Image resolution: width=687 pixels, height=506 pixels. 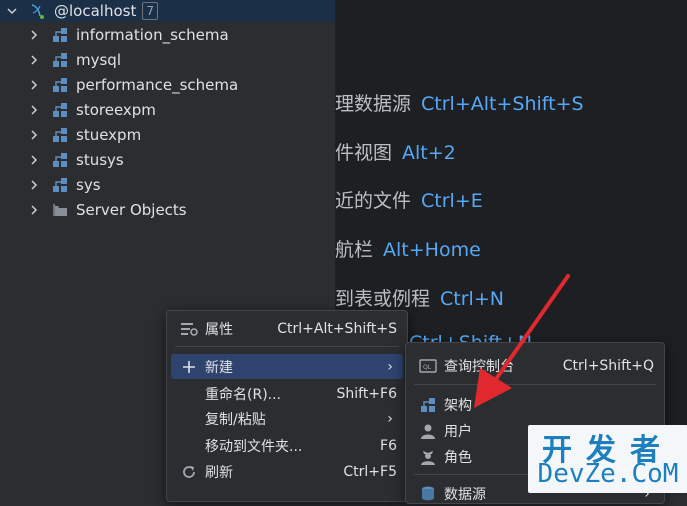 What do you see at coordinates (152, 34) in the screenshot?
I see `tree-item-label: information_schema` at bounding box center [152, 34].